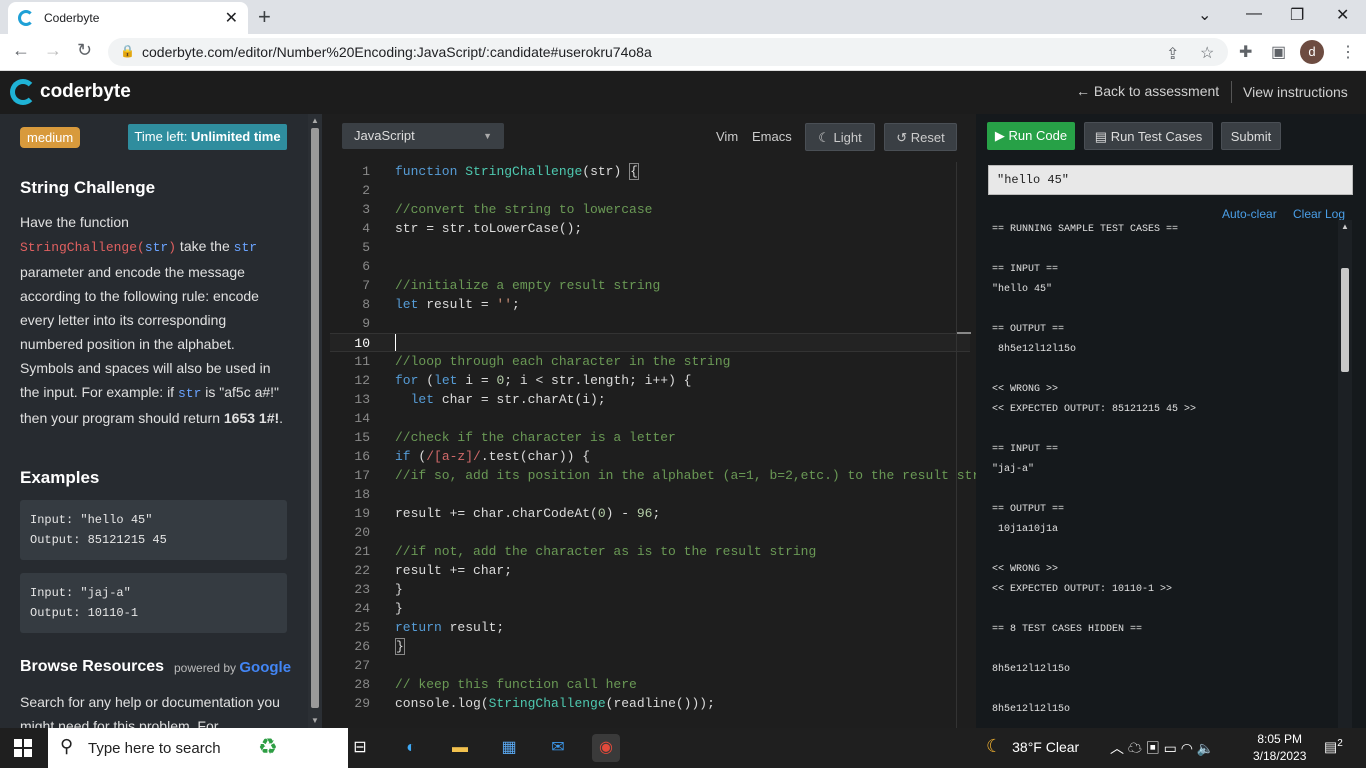 This screenshot has width=1366, height=768. I want to click on code-line: 28// keep this function call here, so click(495, 684).